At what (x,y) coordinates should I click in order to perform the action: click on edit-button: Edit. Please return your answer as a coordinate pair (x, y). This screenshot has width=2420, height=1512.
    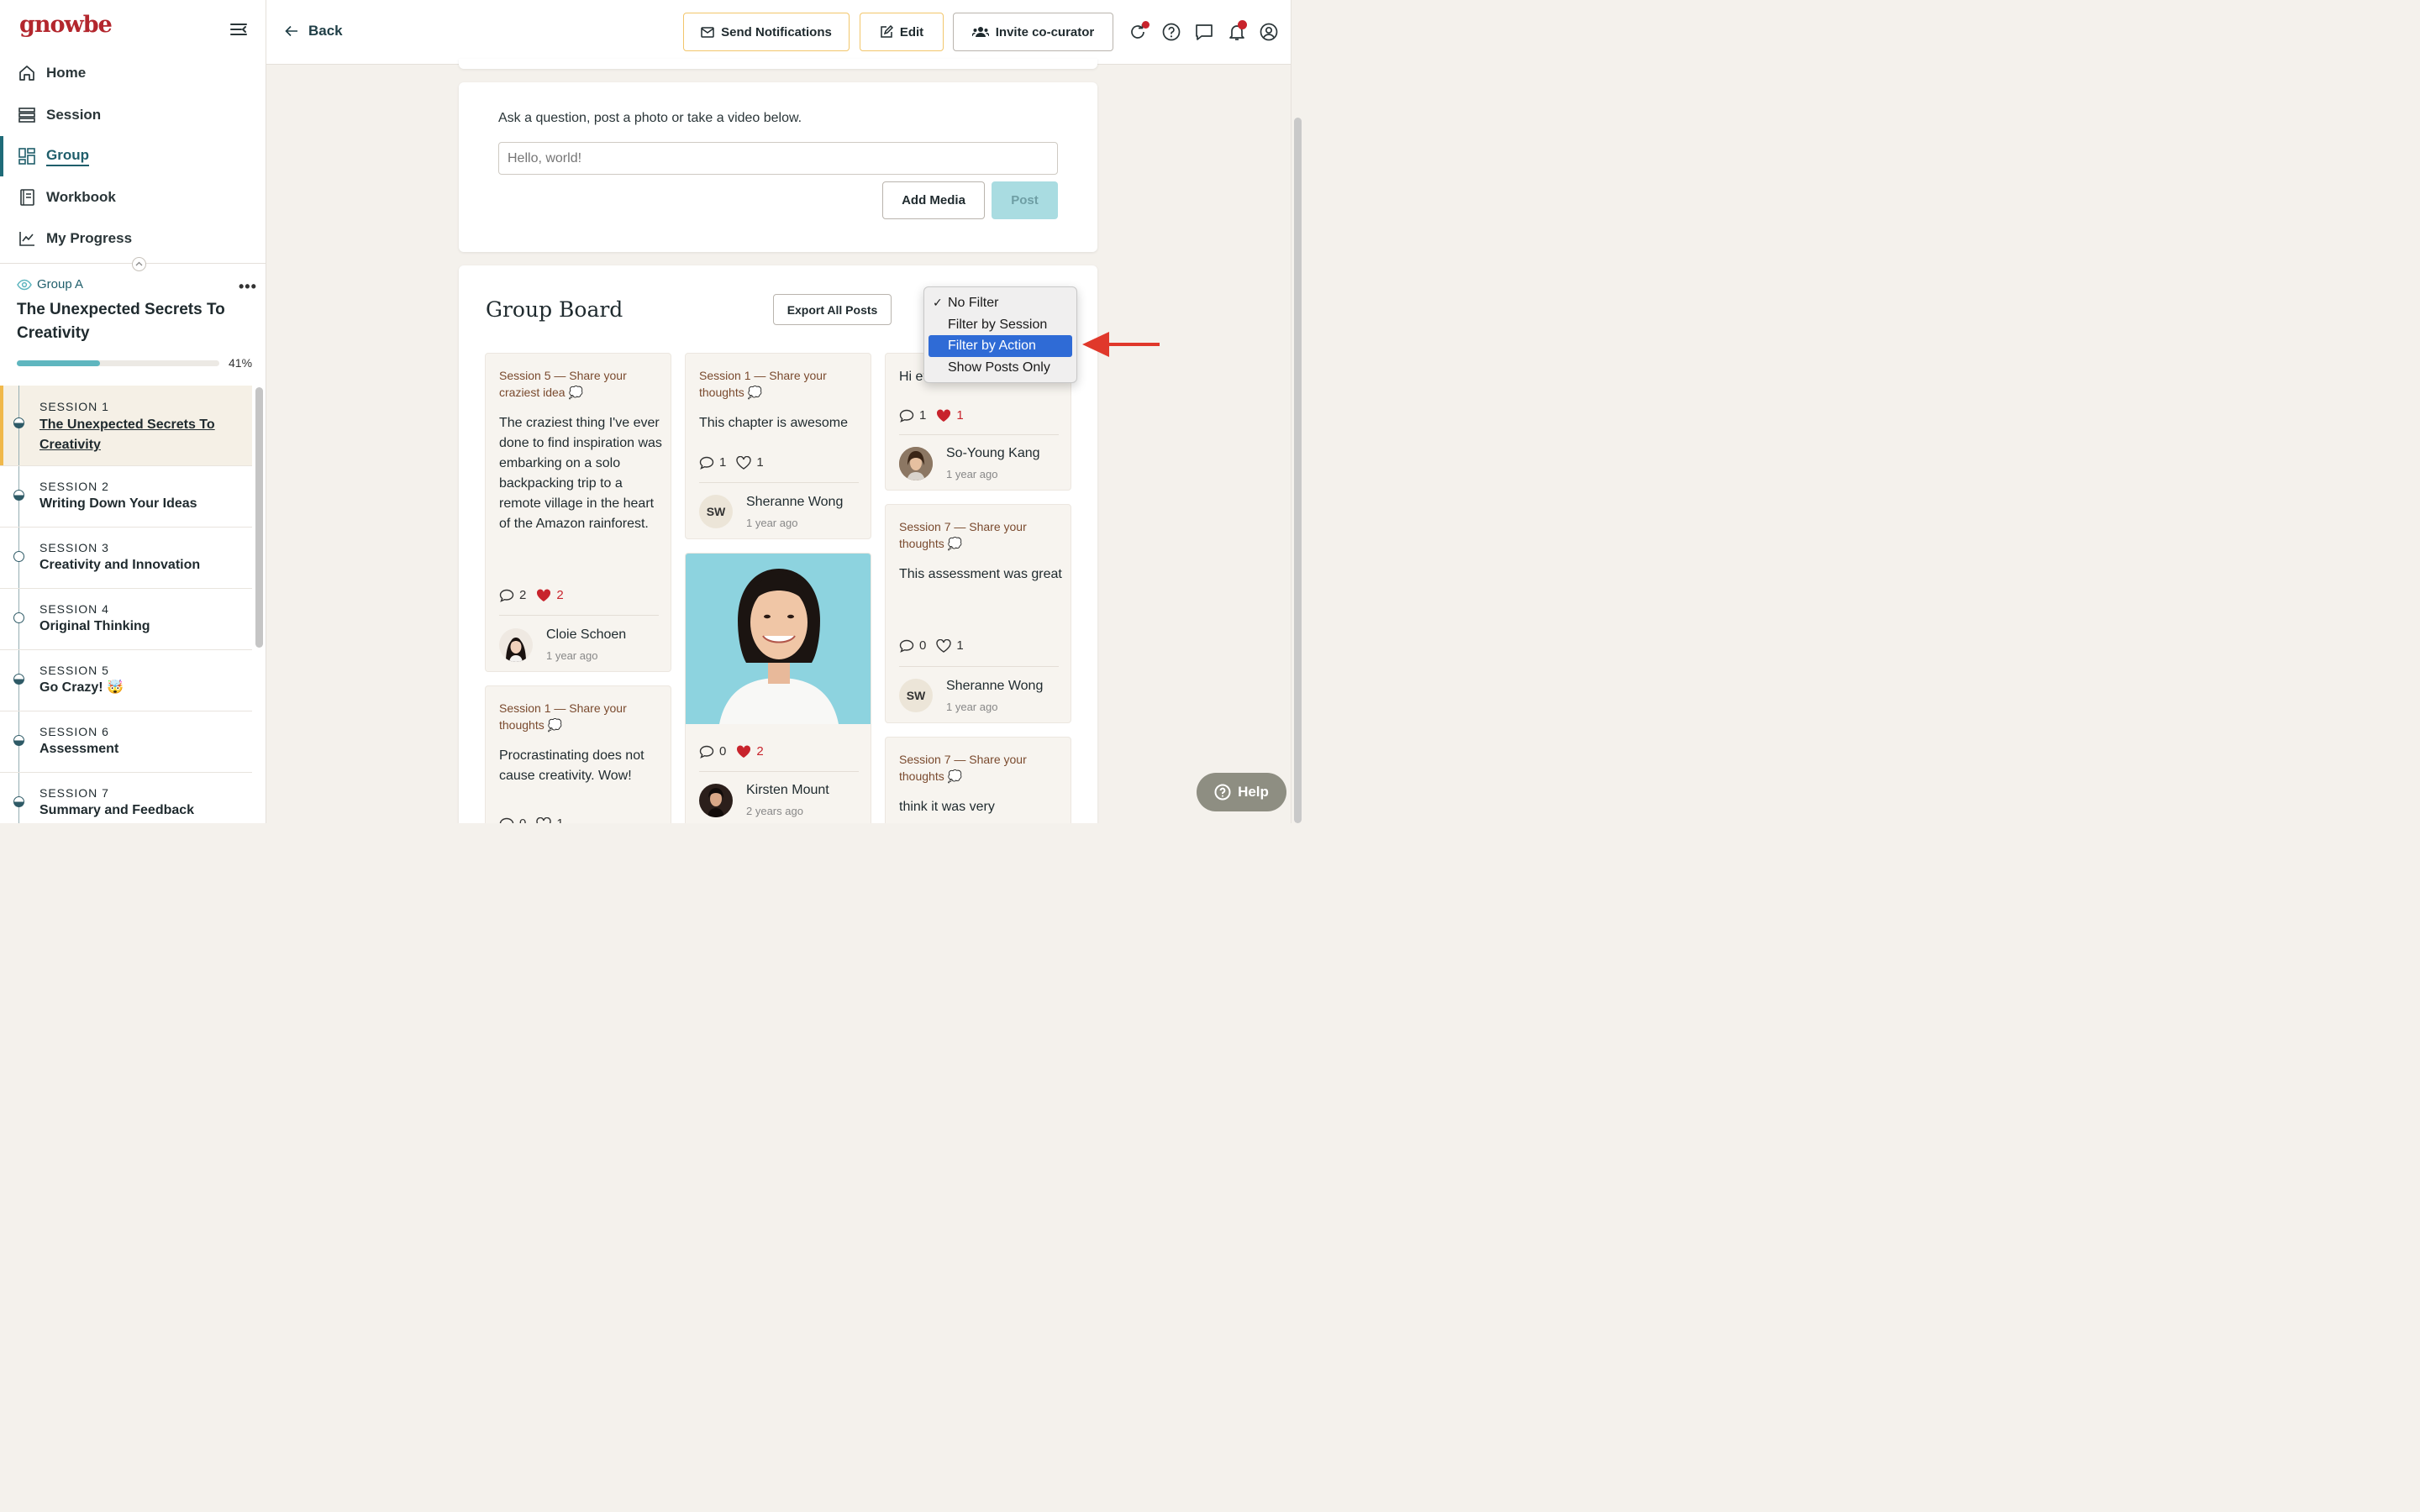
    Looking at the image, I should click on (902, 32).